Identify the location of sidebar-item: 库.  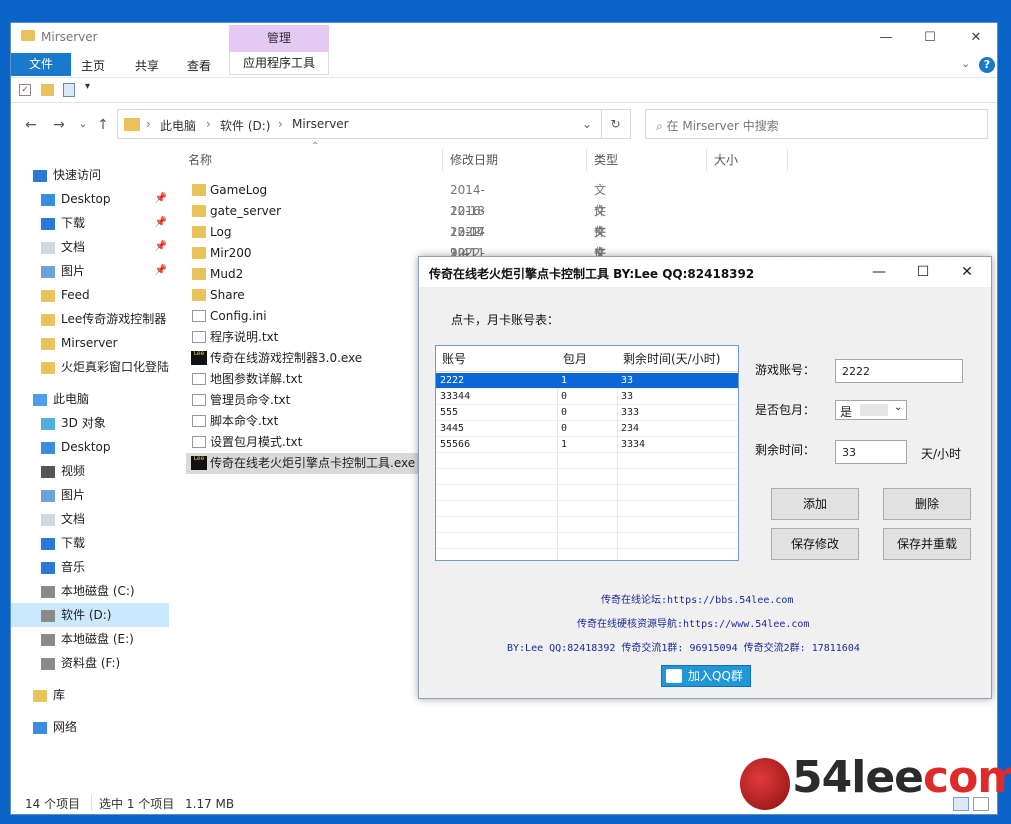
(90, 695).